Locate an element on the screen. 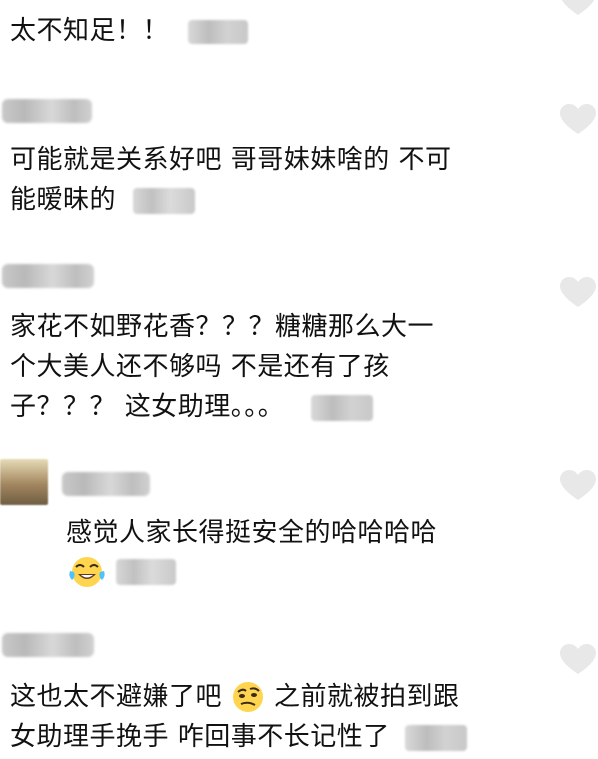 Image resolution: width=598 pixels, height=759 pixels. comment-3-line-3-wrap: 子？？？ 这女助理。。。 is located at coordinates (275, 407).